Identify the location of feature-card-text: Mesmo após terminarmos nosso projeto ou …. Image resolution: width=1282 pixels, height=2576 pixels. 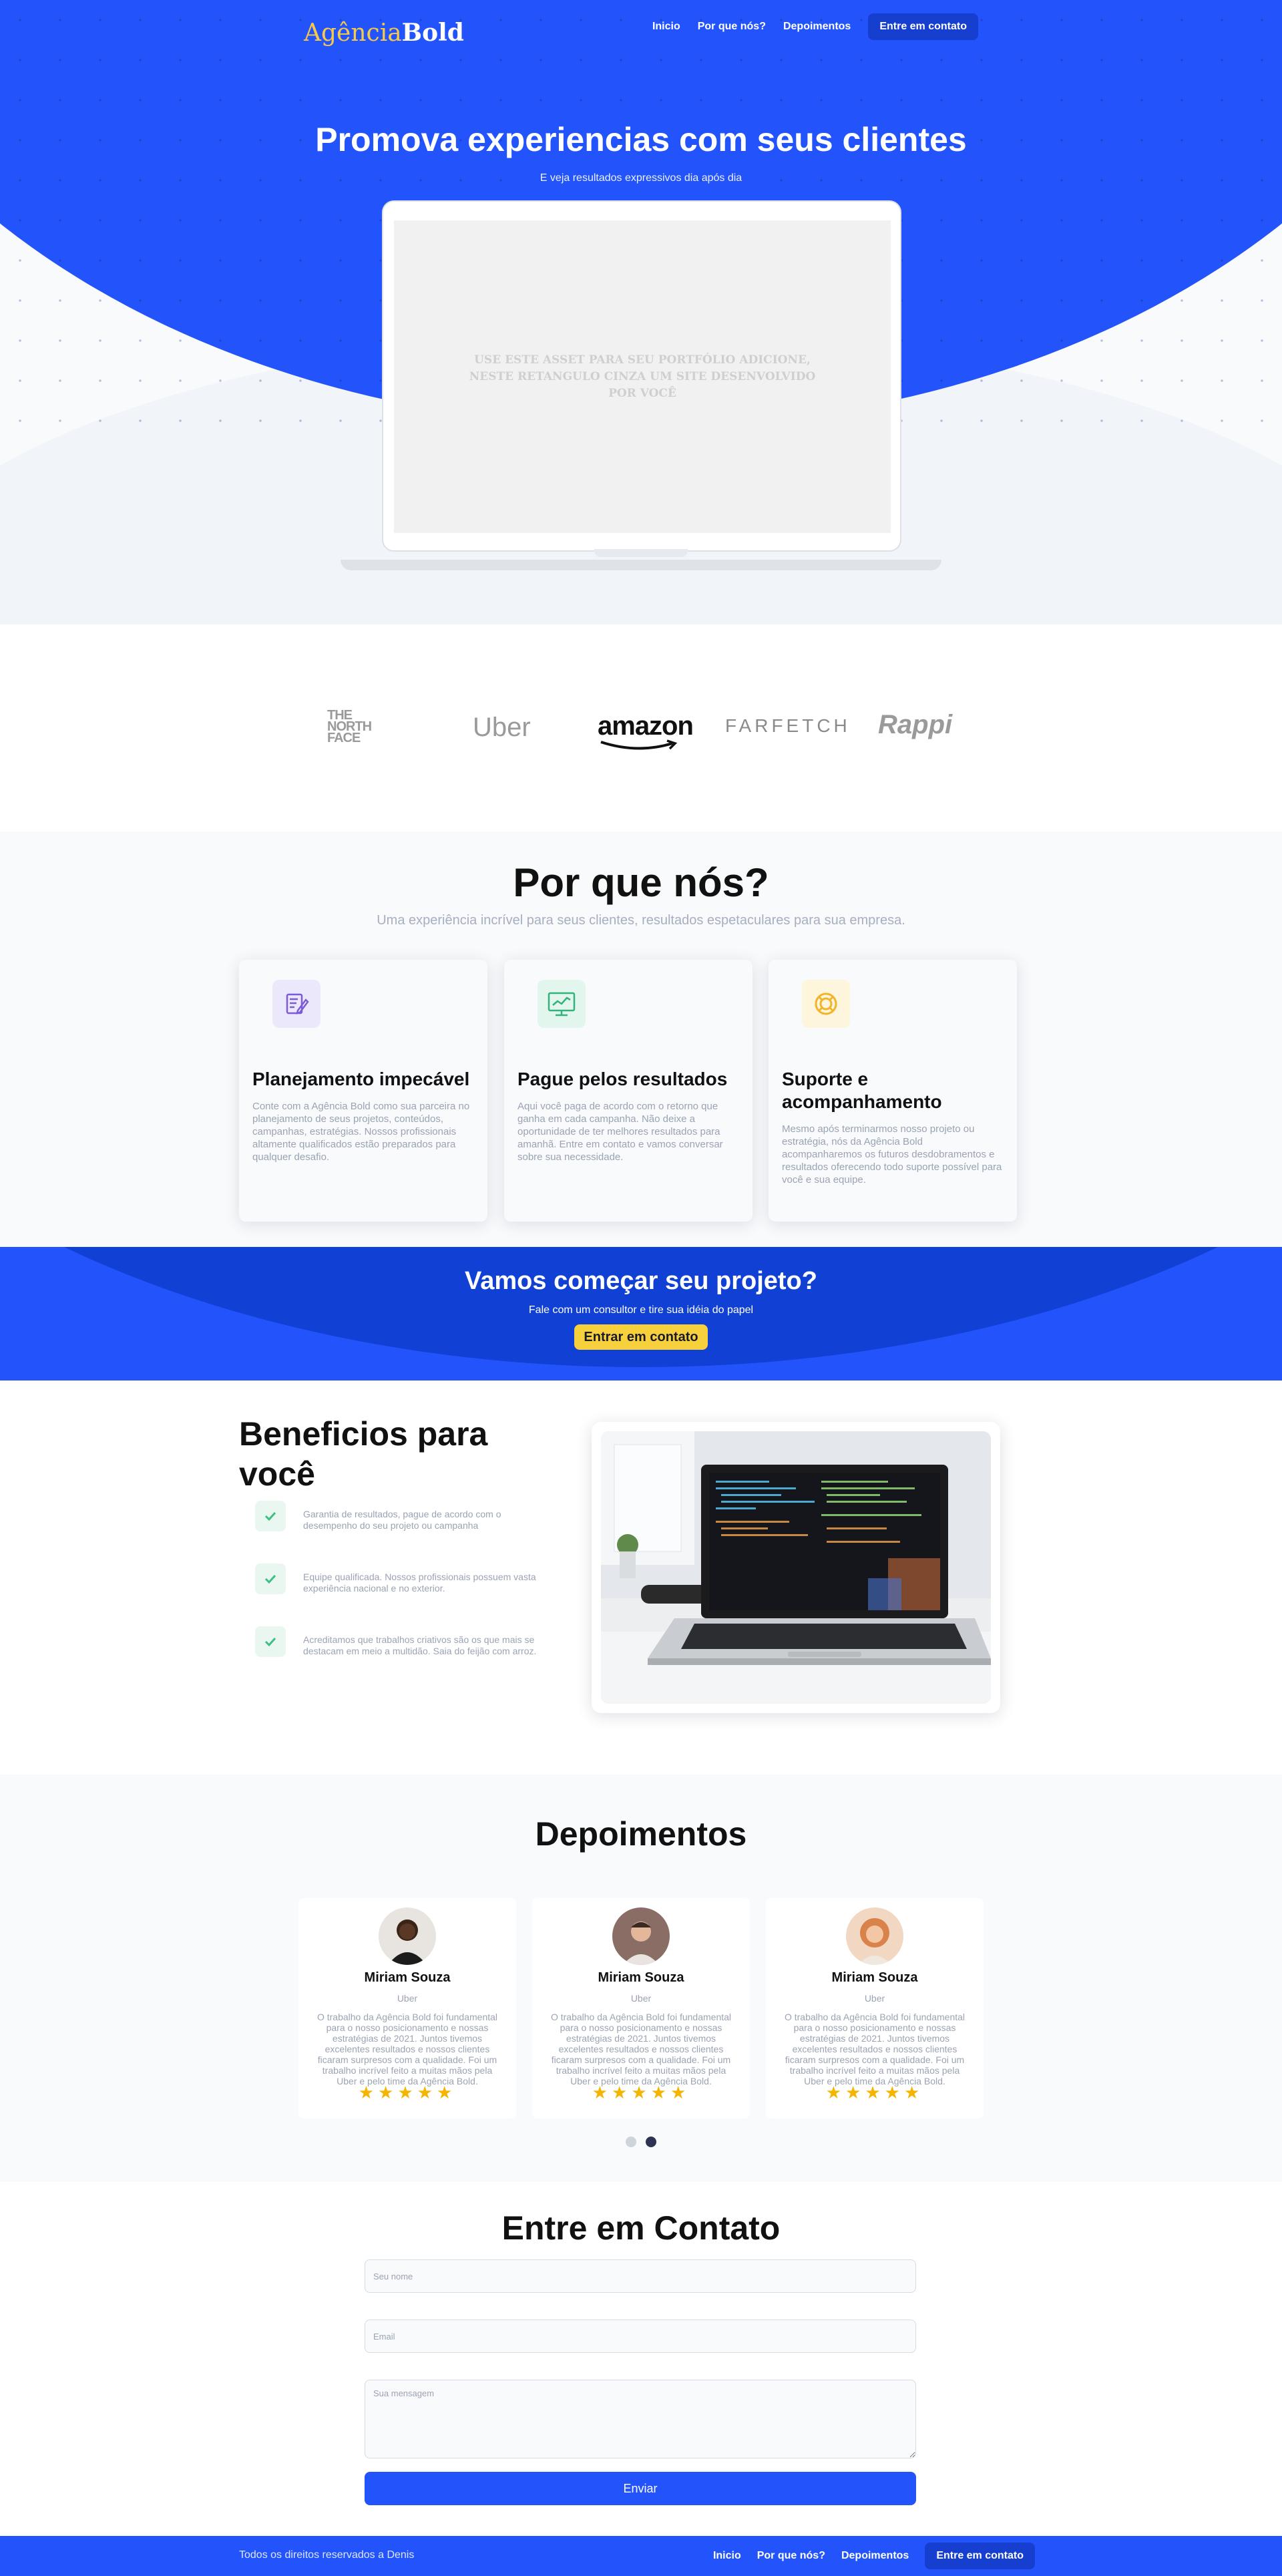
(892, 1154).